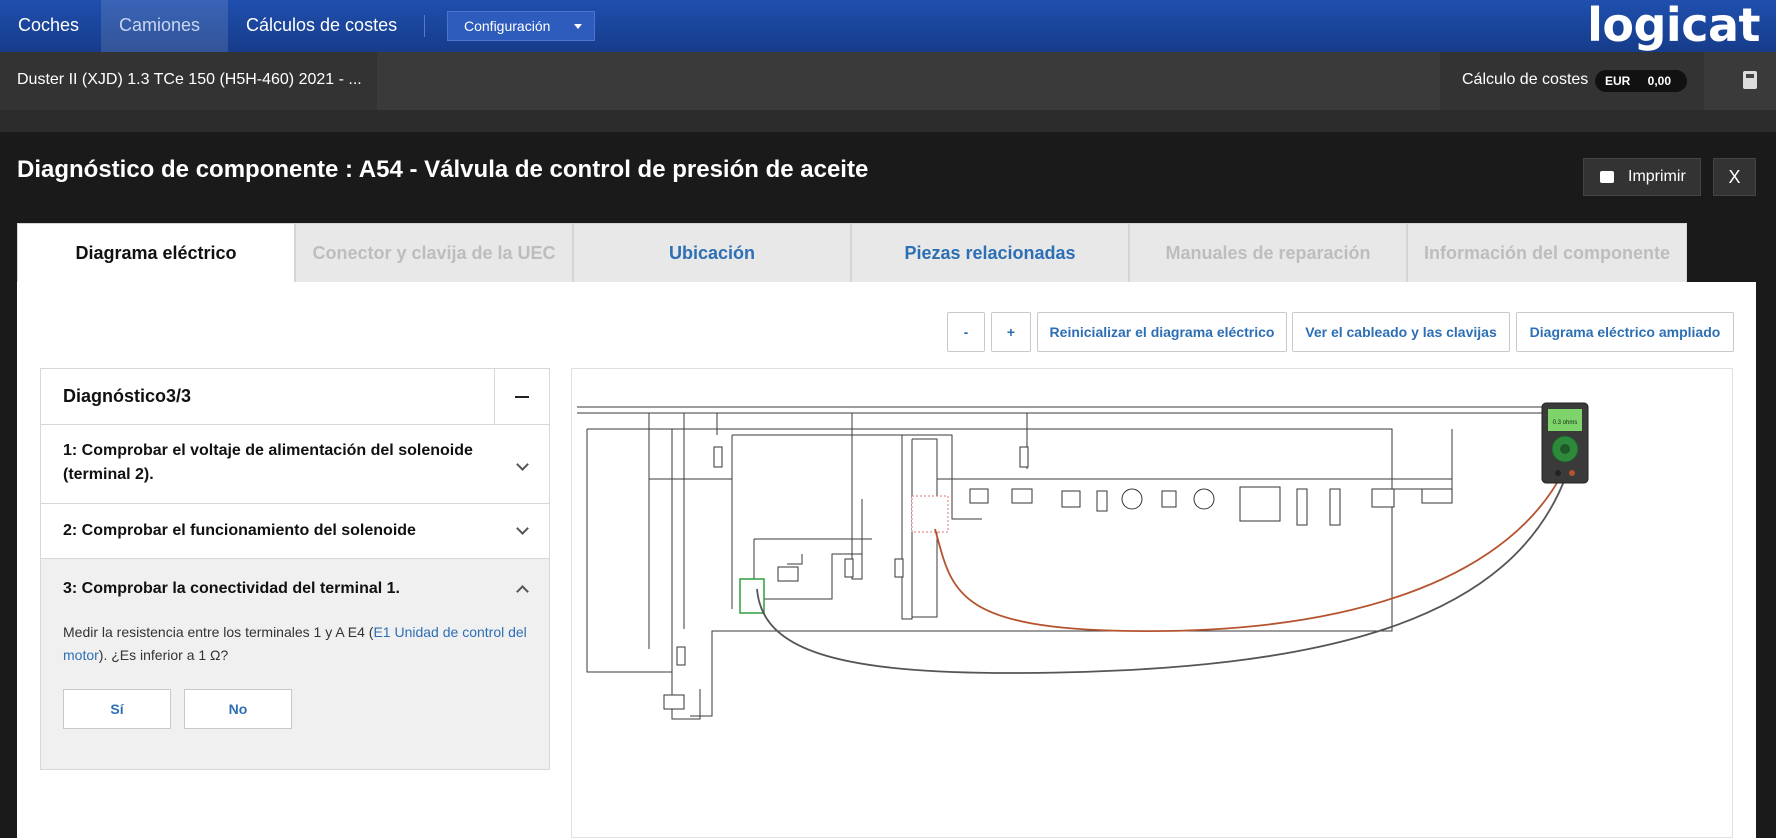 The width and height of the screenshot is (1776, 838). What do you see at coordinates (966, 332) in the screenshot?
I see `zoom-out-button: -` at bounding box center [966, 332].